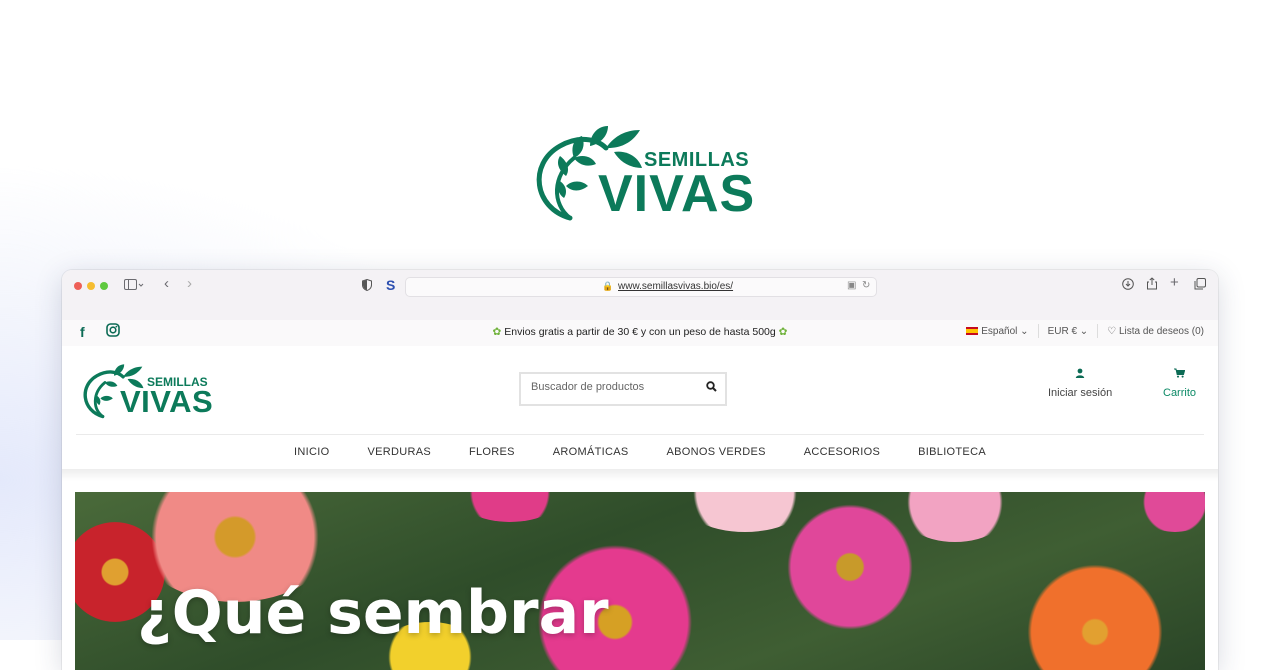 This screenshot has height=670, width=1280. I want to click on share-icon, so click(1152, 285).